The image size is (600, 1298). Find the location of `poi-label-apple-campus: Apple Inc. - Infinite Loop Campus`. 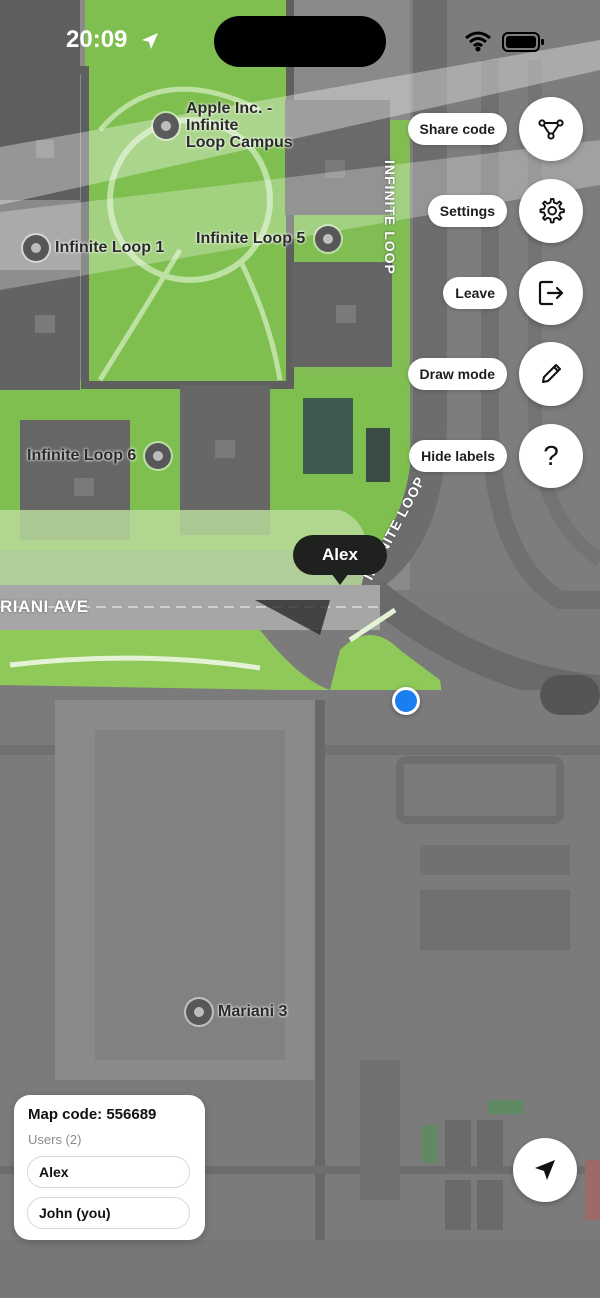

poi-label-apple-campus: Apple Inc. - Infinite Loop Campus is located at coordinates (239, 125).